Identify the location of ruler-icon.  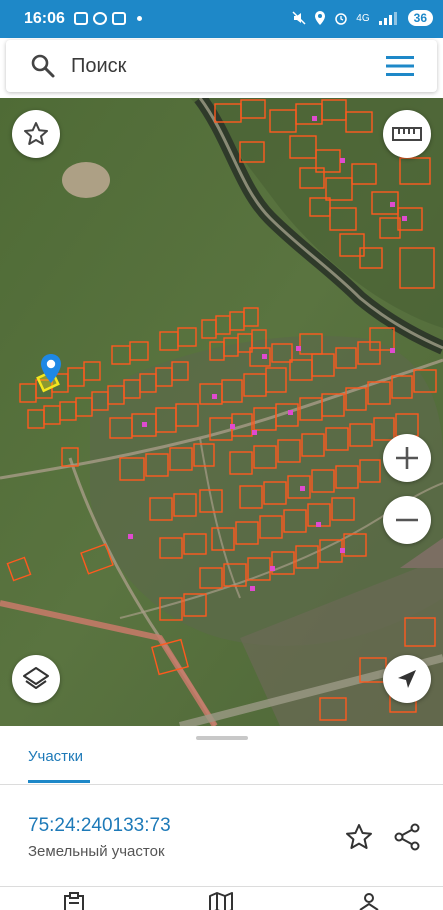
(407, 134).